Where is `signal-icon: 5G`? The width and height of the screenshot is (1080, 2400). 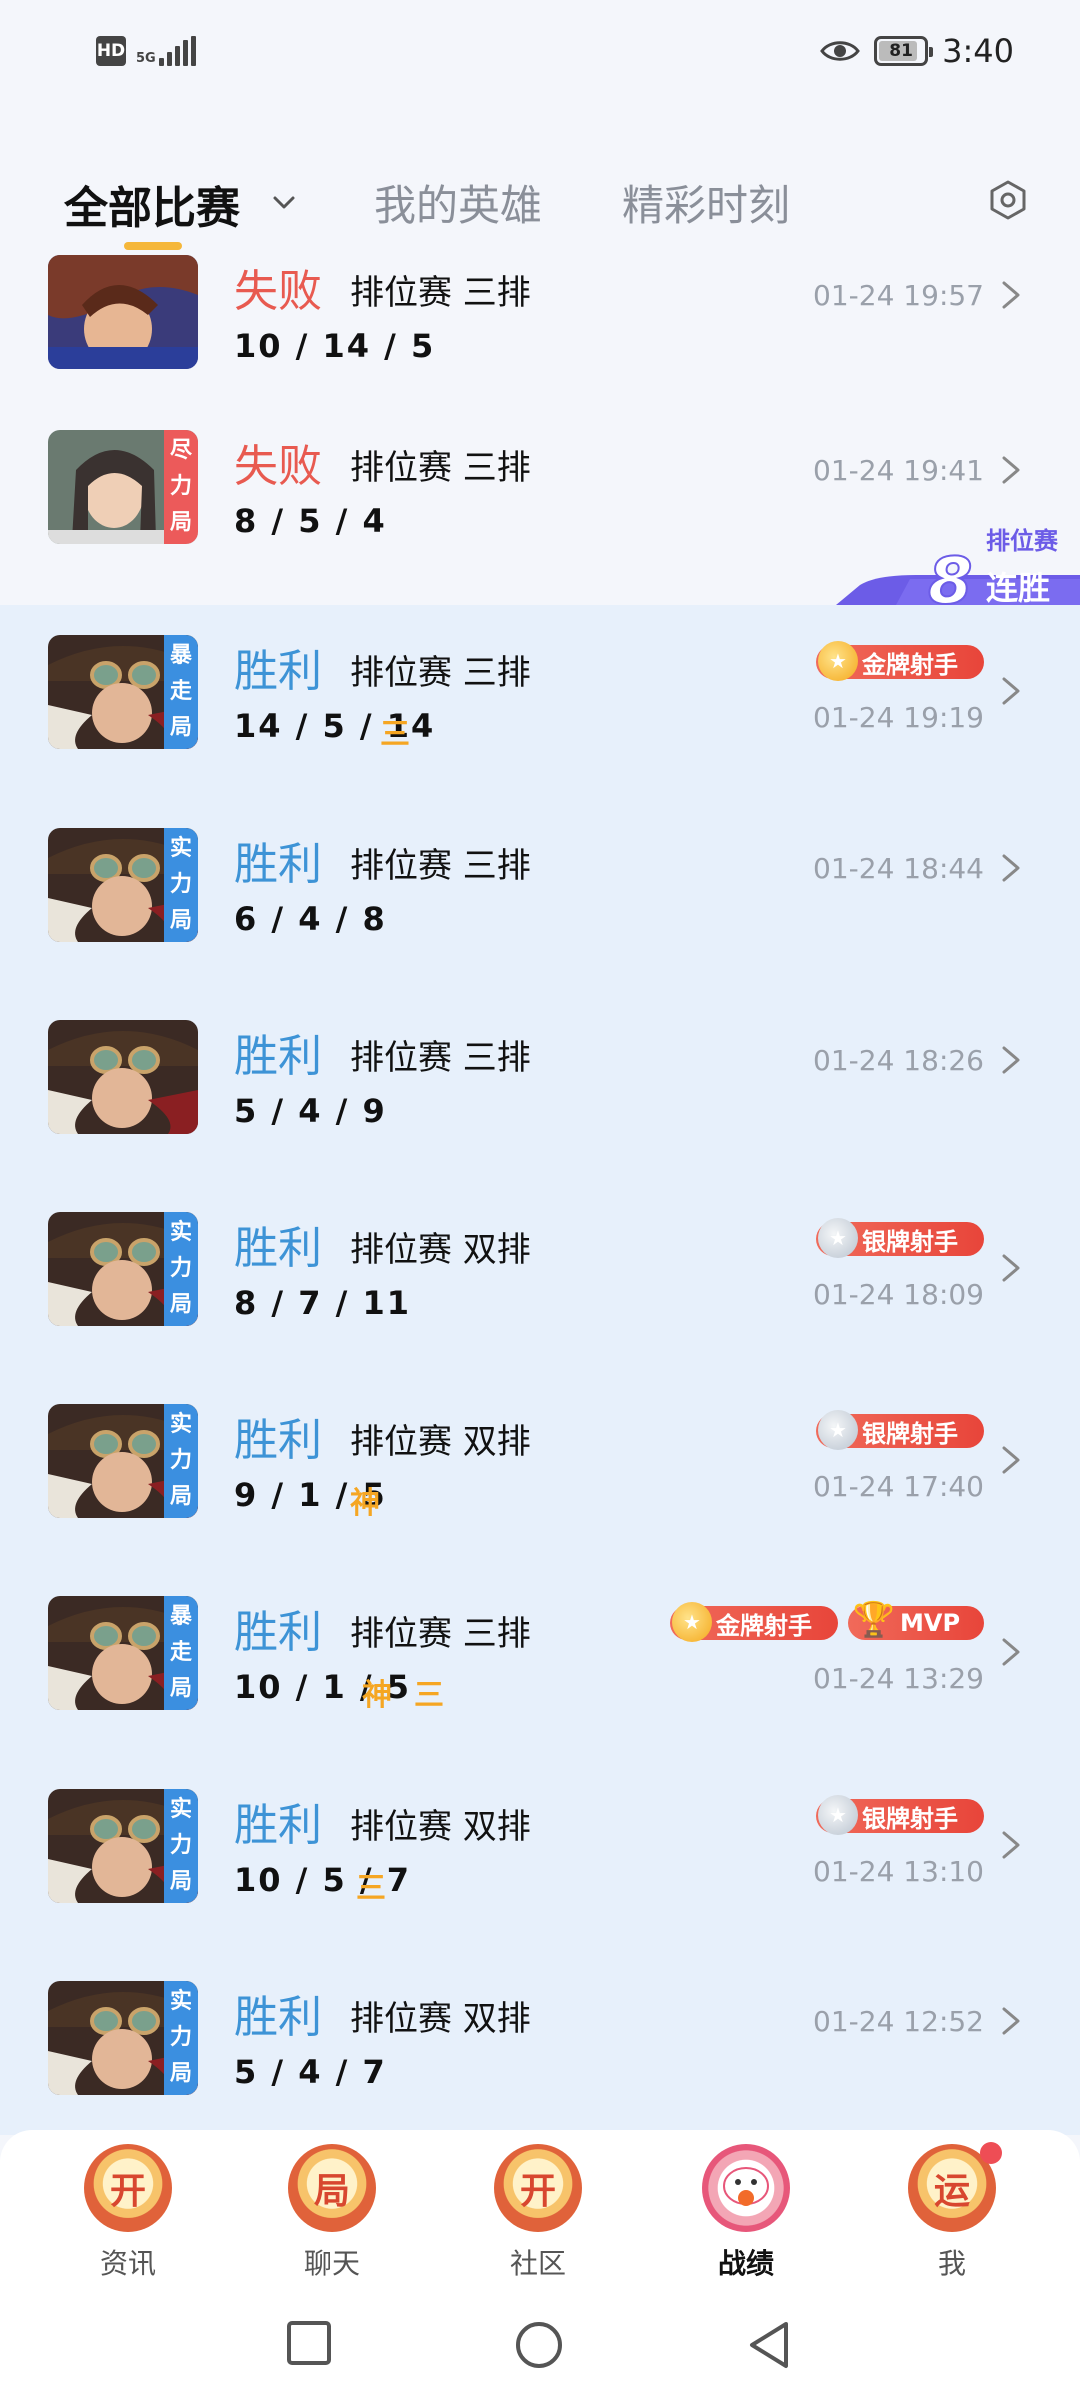 signal-icon: 5G is located at coordinates (166, 51).